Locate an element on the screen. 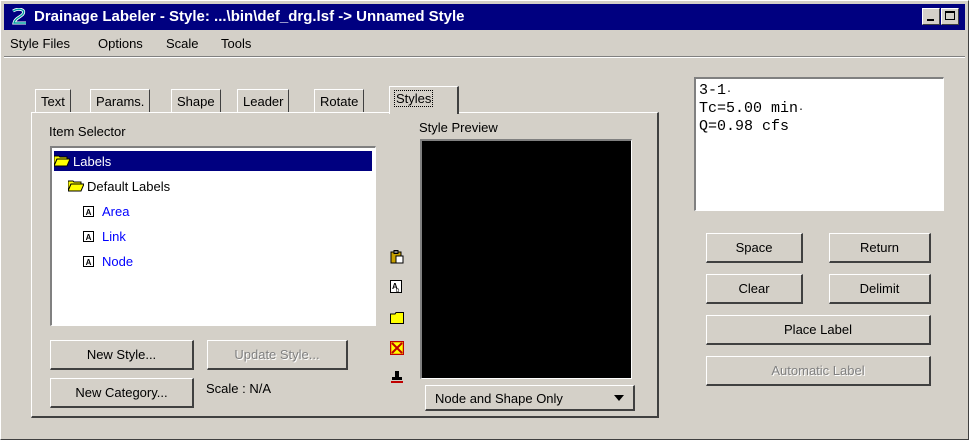 The height and width of the screenshot is (440, 969). tree-item-node: A Node is located at coordinates (108, 261).